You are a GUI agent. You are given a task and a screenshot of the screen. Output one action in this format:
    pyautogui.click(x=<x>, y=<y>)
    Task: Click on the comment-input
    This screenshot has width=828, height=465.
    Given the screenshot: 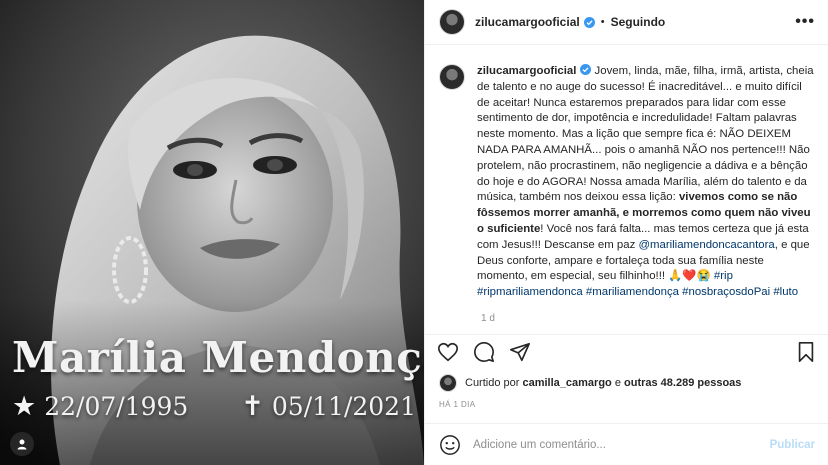 What is the action you would take?
    pyautogui.click(x=618, y=444)
    